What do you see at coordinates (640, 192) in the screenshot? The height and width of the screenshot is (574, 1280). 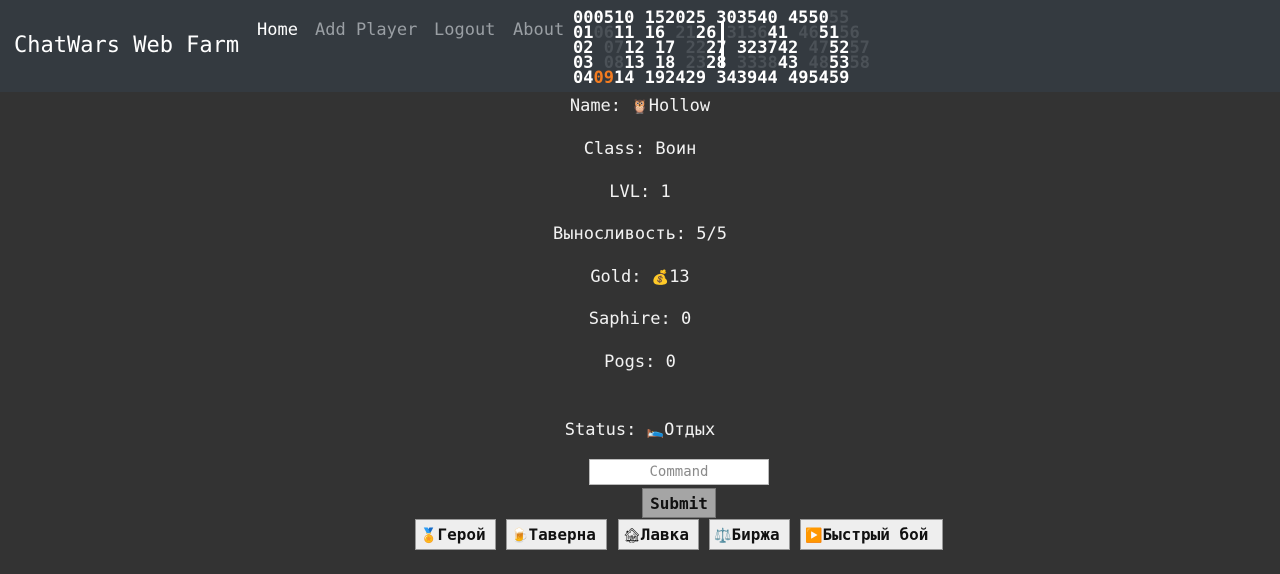 I see `player-level: LVL: 1` at bounding box center [640, 192].